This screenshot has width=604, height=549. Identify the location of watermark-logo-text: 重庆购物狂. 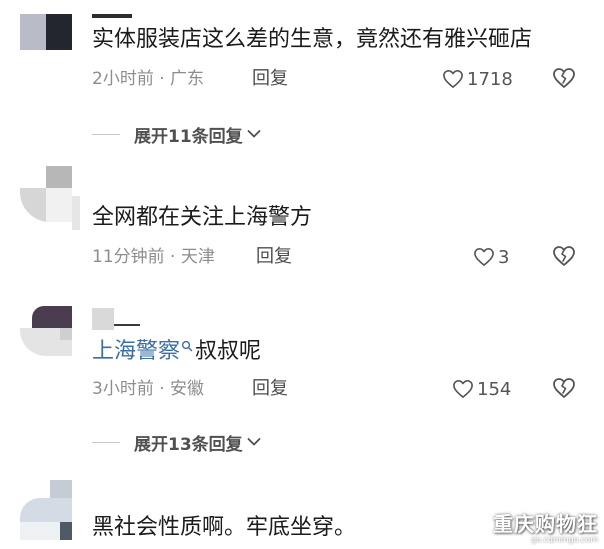
(545, 524).